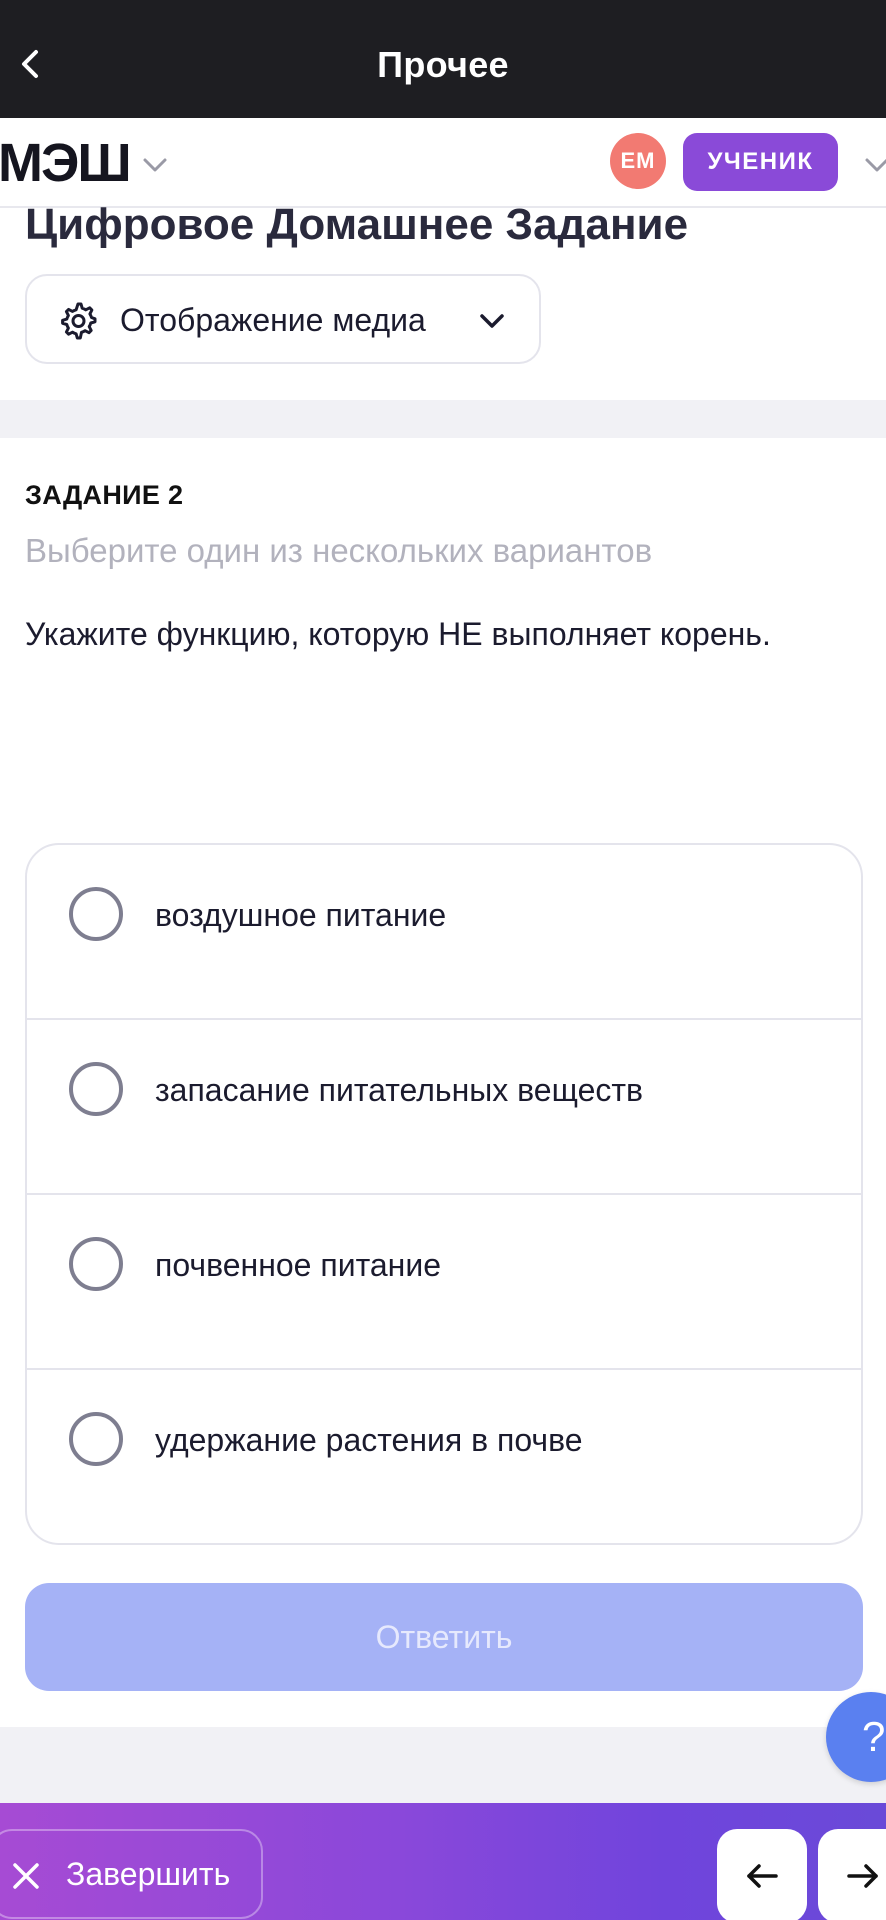 This screenshot has width=886, height=1920. Describe the element at coordinates (79, 321) in the screenshot. I see `gear-icon` at that location.